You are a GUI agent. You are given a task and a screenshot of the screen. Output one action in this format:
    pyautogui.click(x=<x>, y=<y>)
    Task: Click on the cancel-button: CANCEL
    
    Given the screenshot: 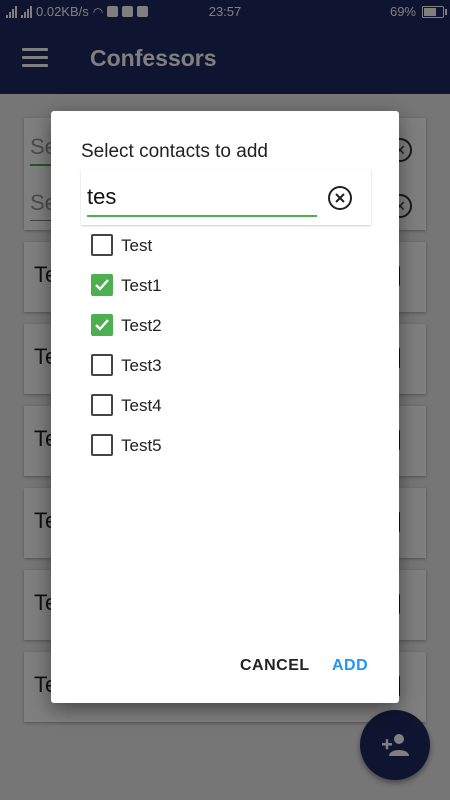 What is the action you would take?
    pyautogui.click(x=275, y=666)
    